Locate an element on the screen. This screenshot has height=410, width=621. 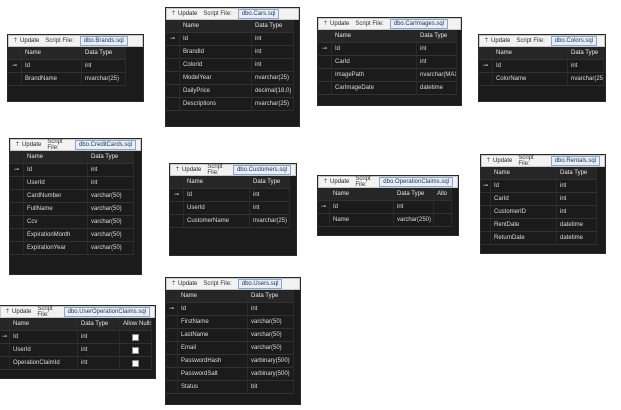
column-name-cell: Ccv is located at coordinates (56, 222).